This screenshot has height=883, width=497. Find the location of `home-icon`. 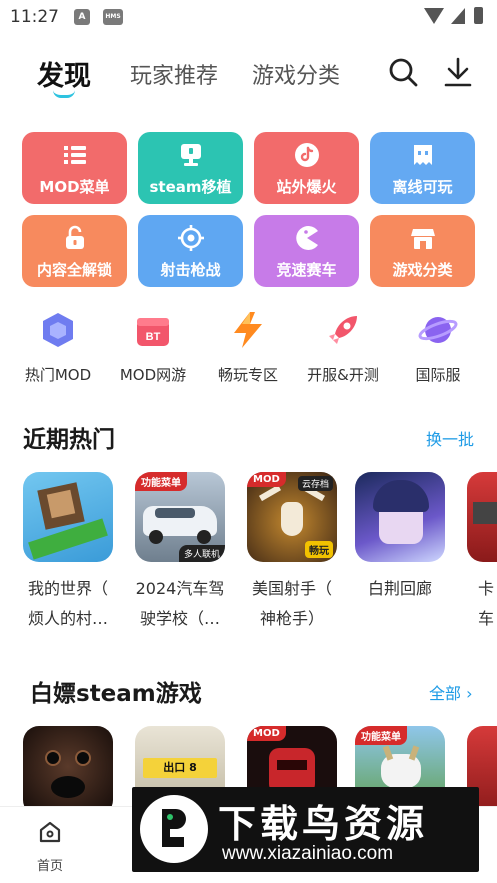

home-icon is located at coordinates (50, 832).